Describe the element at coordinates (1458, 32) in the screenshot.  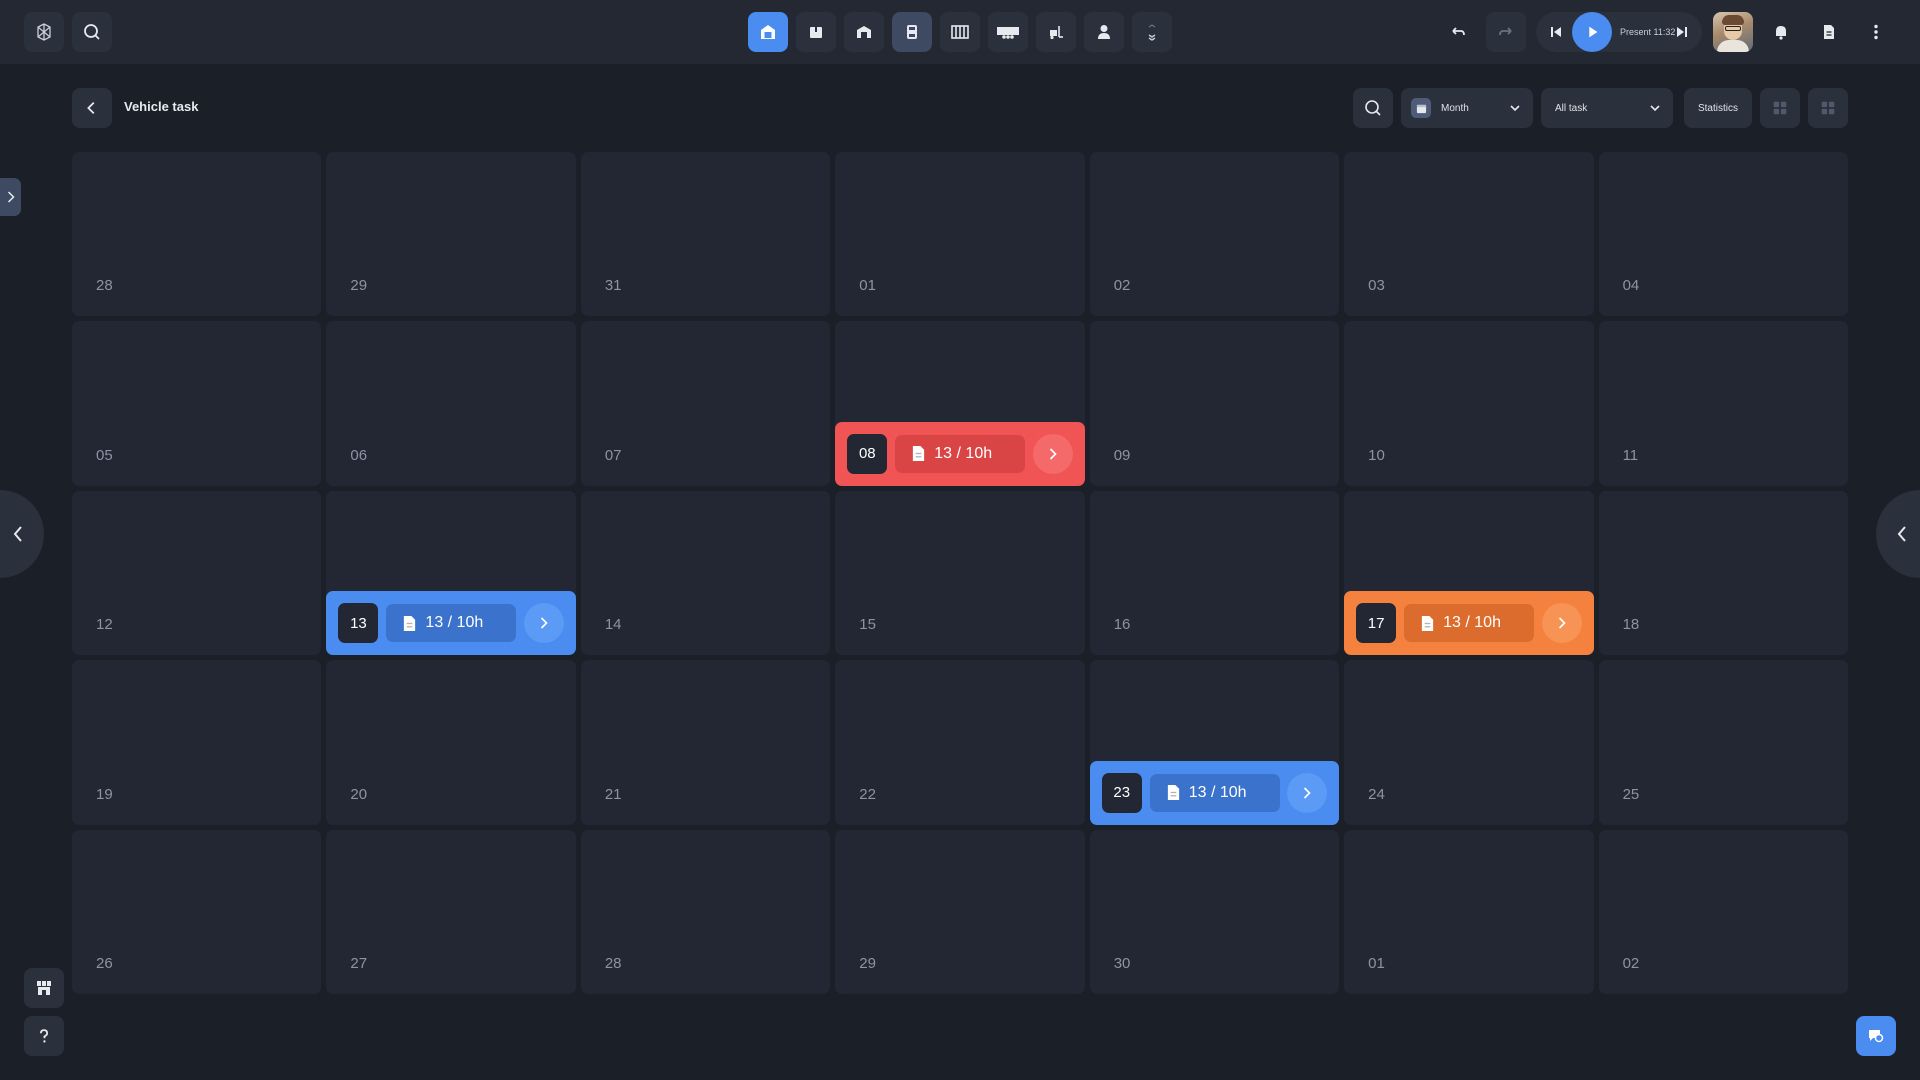
I see `undo-icon` at that location.